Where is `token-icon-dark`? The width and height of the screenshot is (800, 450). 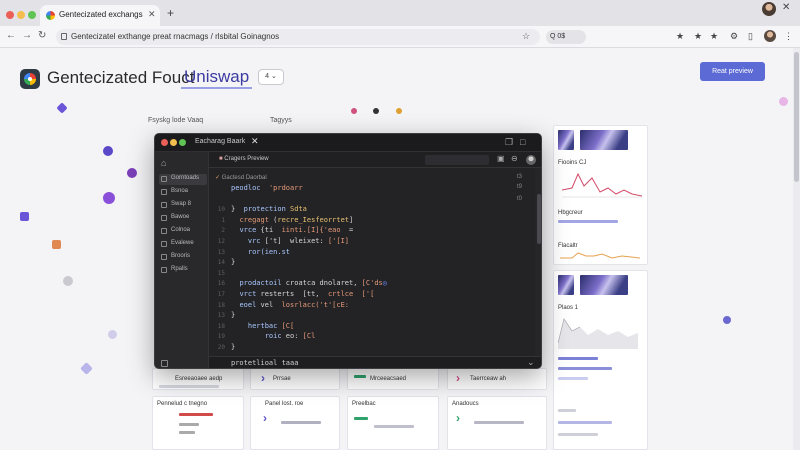 token-icon-dark is located at coordinates (376, 111).